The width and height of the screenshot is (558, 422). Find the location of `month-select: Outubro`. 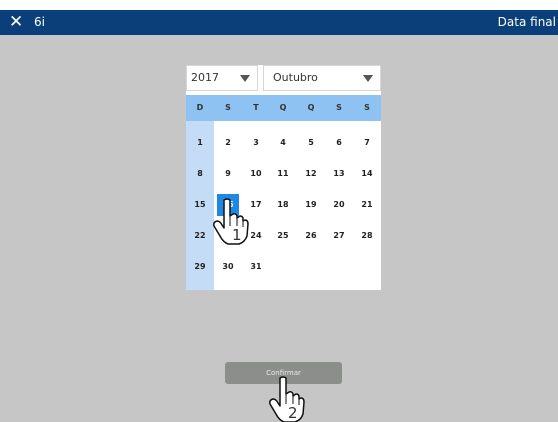

month-select: Outubro is located at coordinates (322, 78).